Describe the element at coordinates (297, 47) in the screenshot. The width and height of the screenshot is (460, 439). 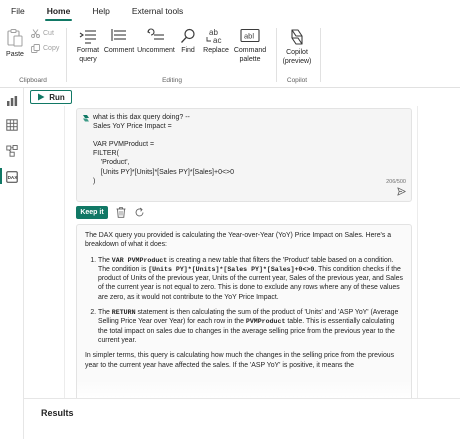
I see `copilot-button: Copilot (preview)` at that location.